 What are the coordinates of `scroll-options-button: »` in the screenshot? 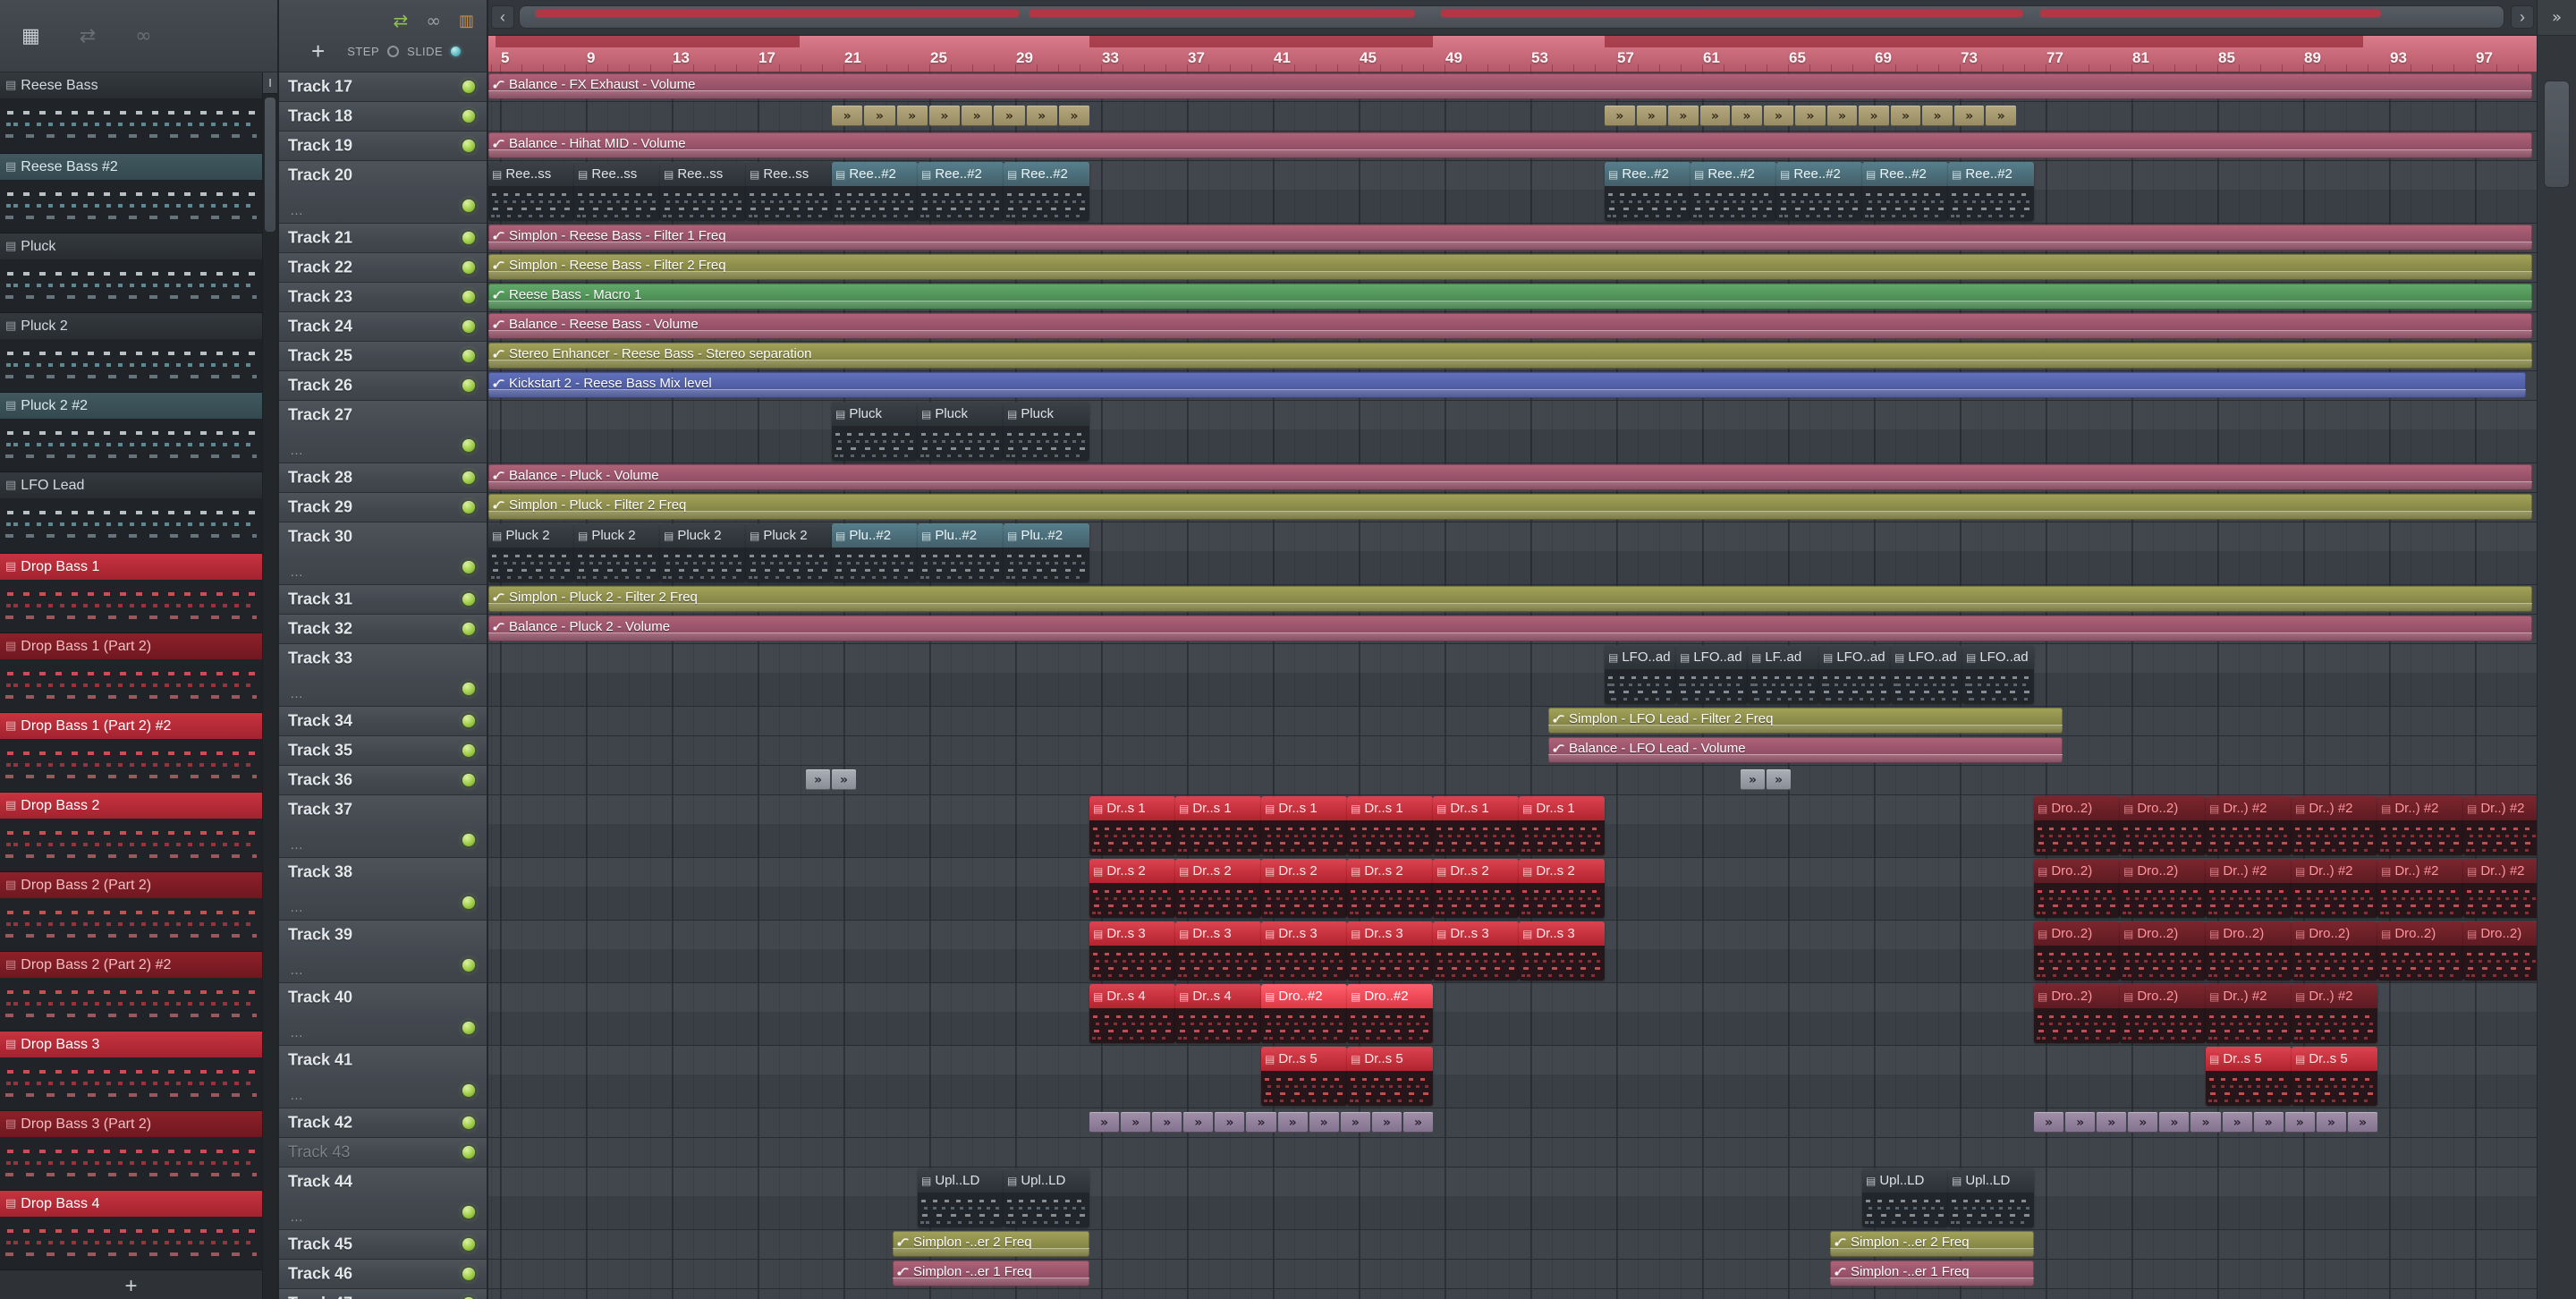 It's located at (2557, 18).